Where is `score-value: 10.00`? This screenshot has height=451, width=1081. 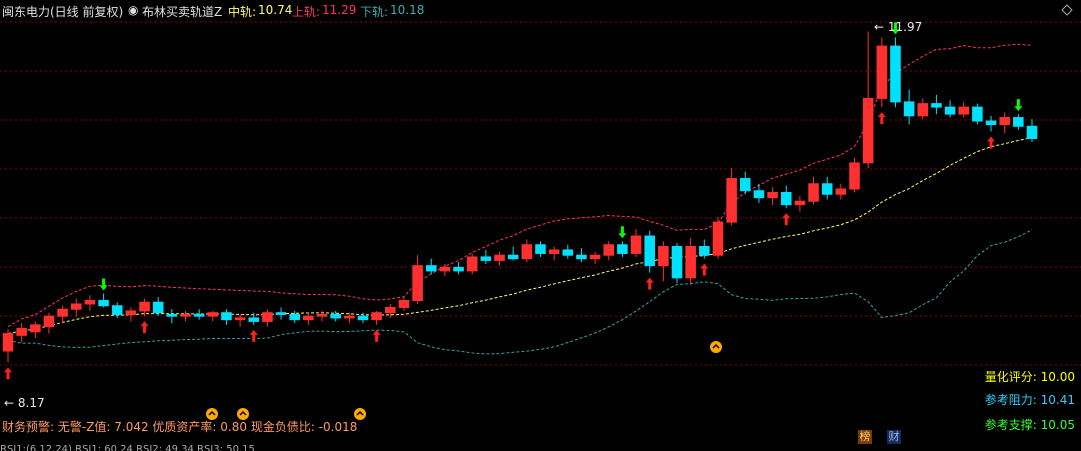
score-value: 10.00 is located at coordinates (1057, 377).